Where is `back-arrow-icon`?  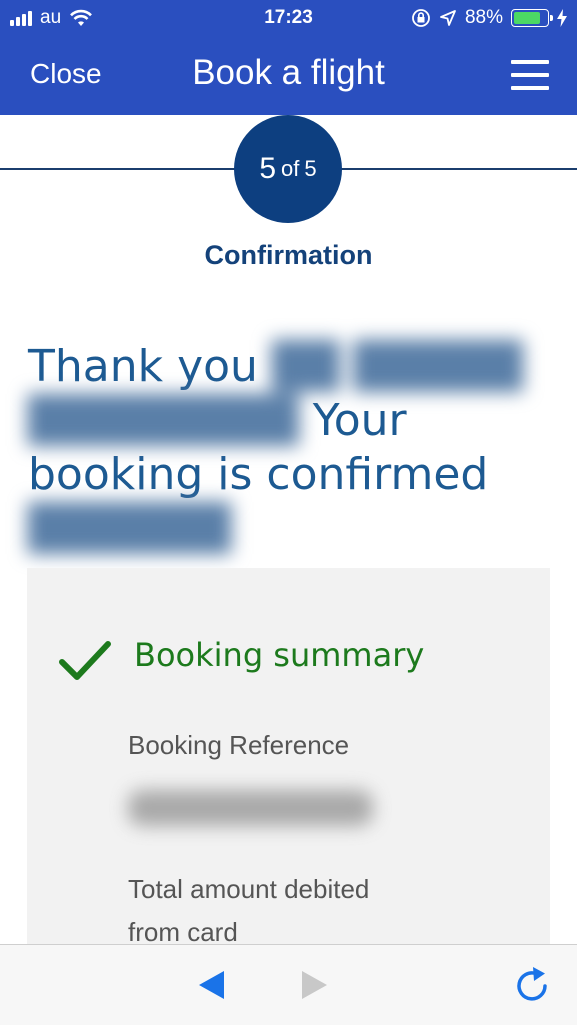
back-arrow-icon is located at coordinates (212, 985).